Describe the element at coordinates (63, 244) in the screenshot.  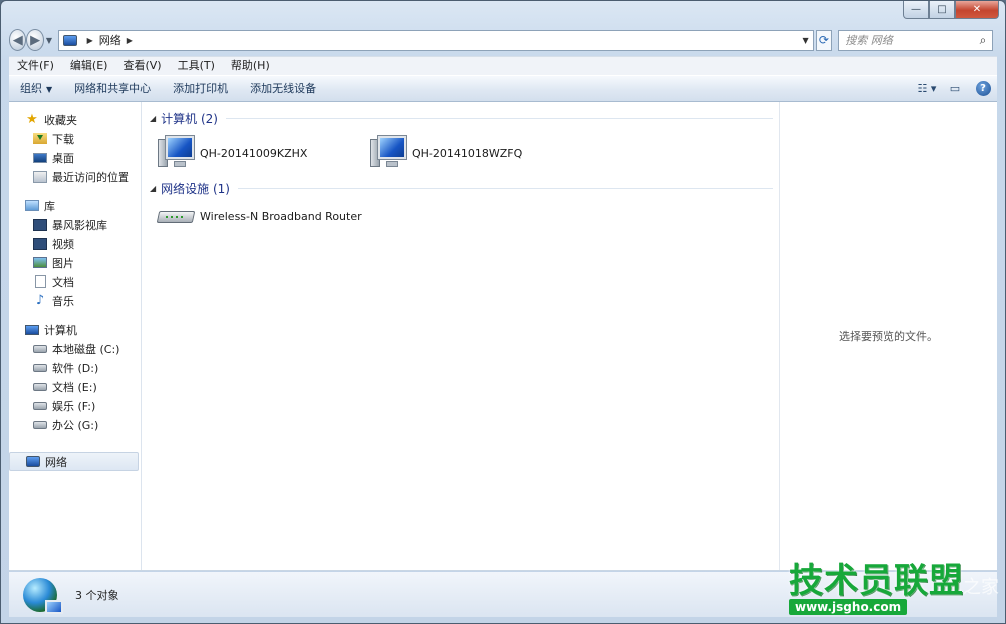
I see `nav-label: 视频` at that location.